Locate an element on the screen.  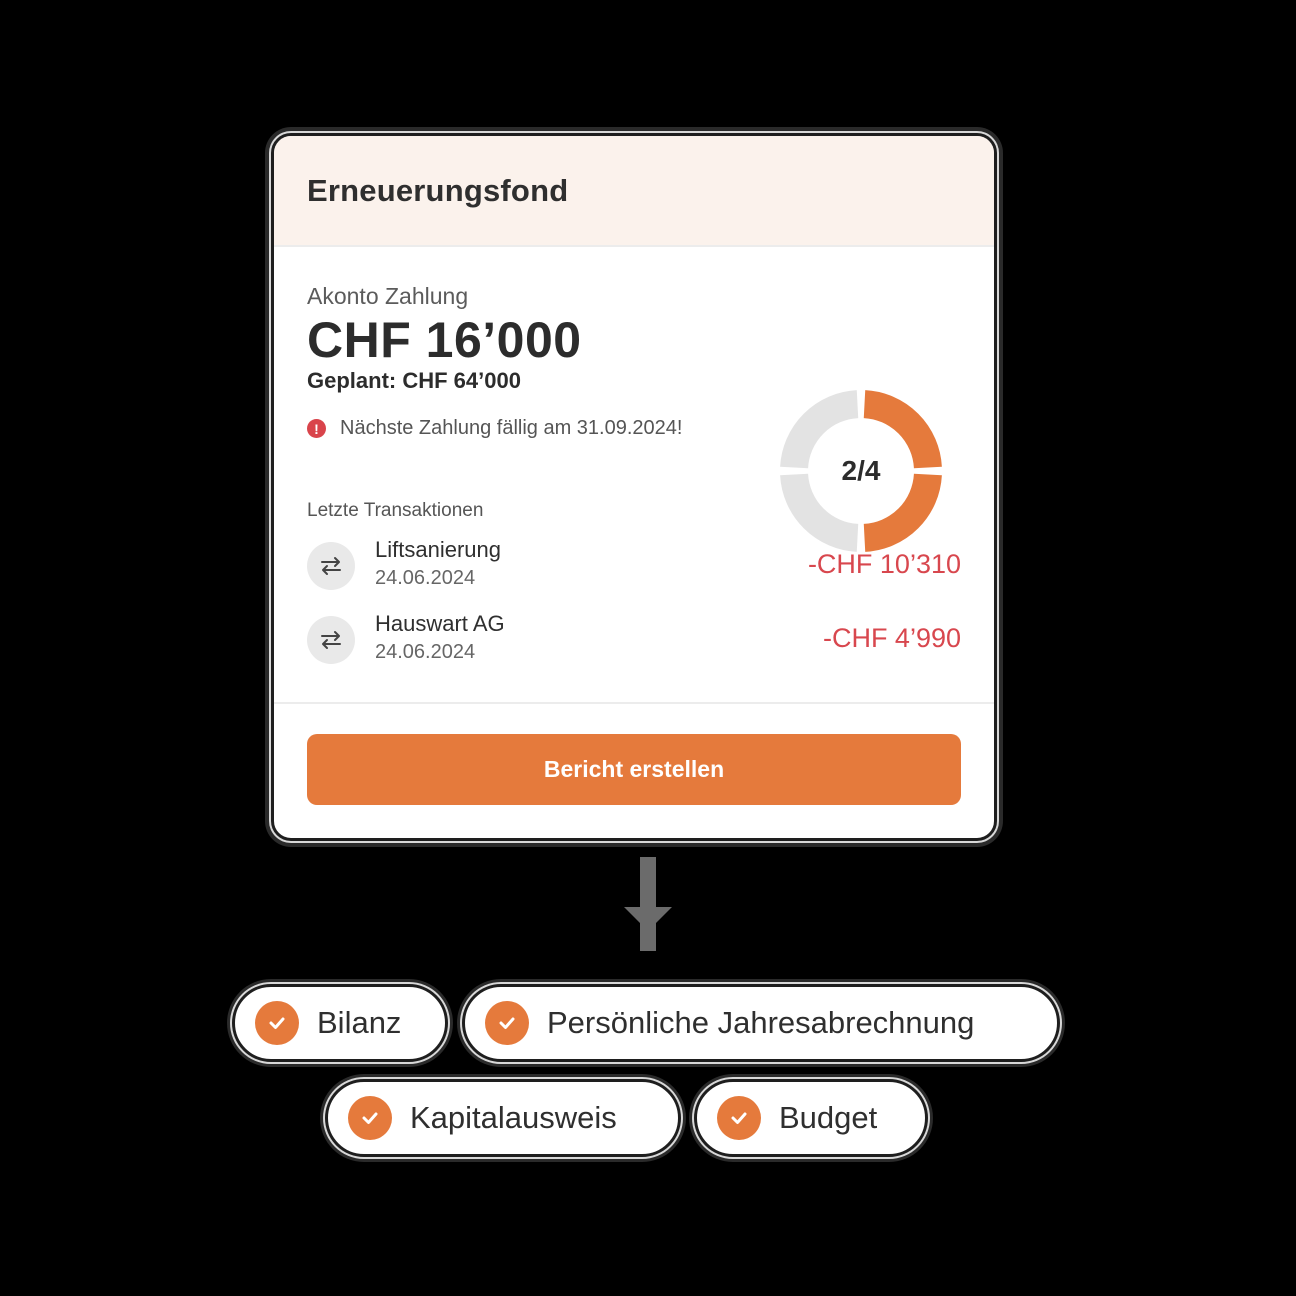
output-label: Bilanz is located at coordinates (359, 1022).